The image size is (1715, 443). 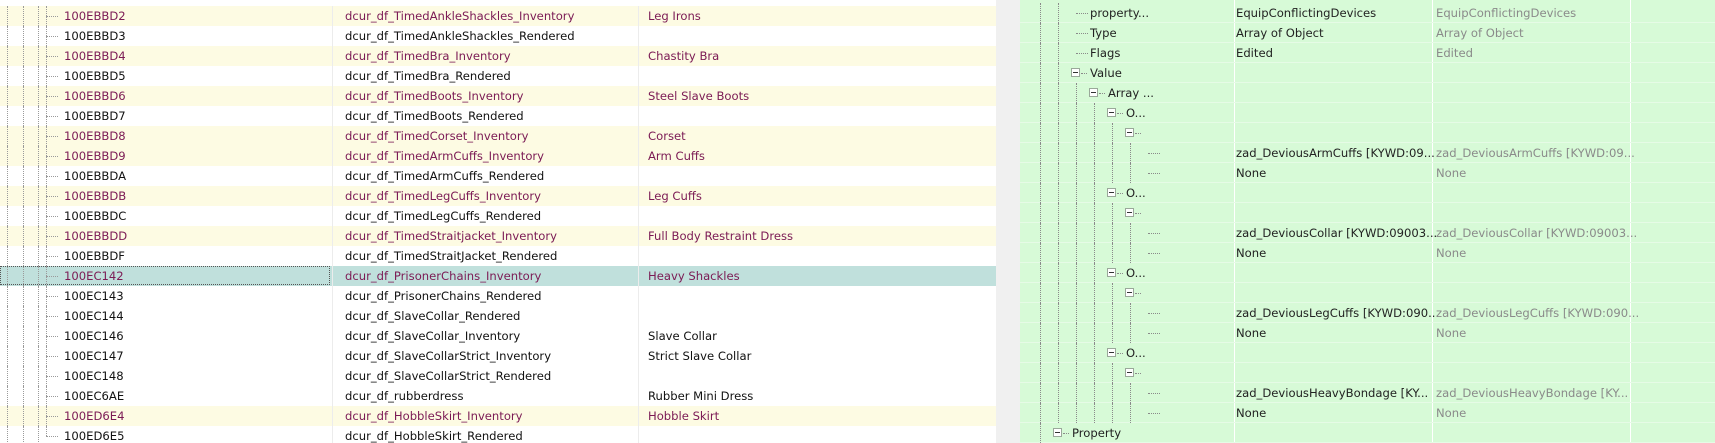 I want to click on editor-id-cell: dcur_df_TimedLegCuffs_Inventory, so click(x=443, y=196).